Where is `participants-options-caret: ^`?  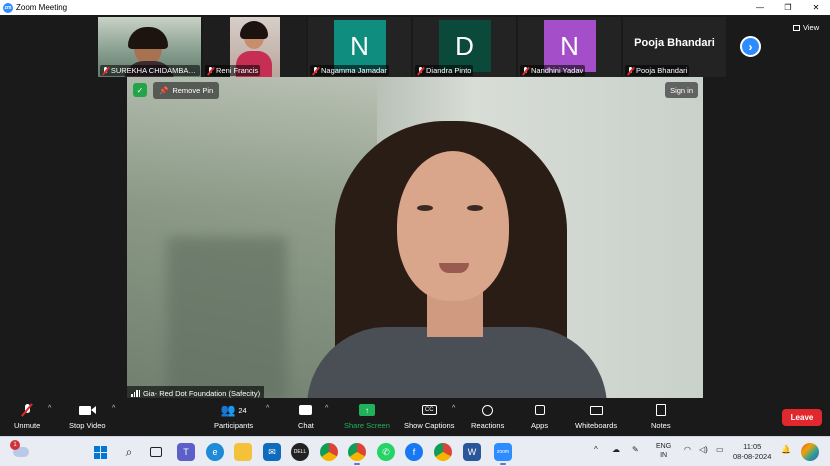
participants-options-caret: ^ is located at coordinates (267, 408).